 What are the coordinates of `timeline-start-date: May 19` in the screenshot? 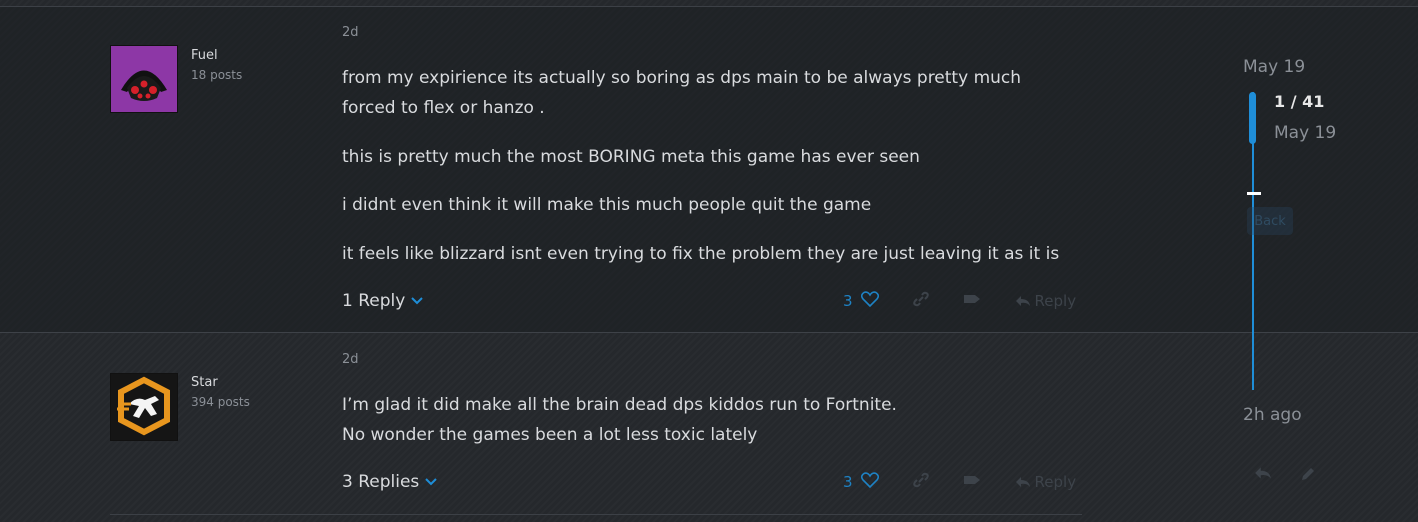 It's located at (1274, 67).